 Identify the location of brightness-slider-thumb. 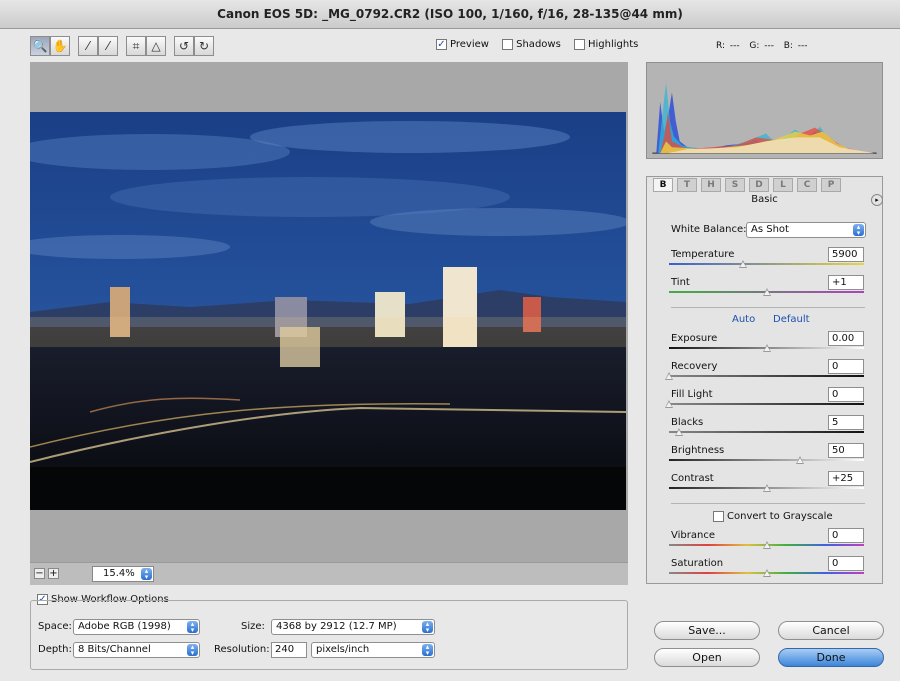
(799, 460).